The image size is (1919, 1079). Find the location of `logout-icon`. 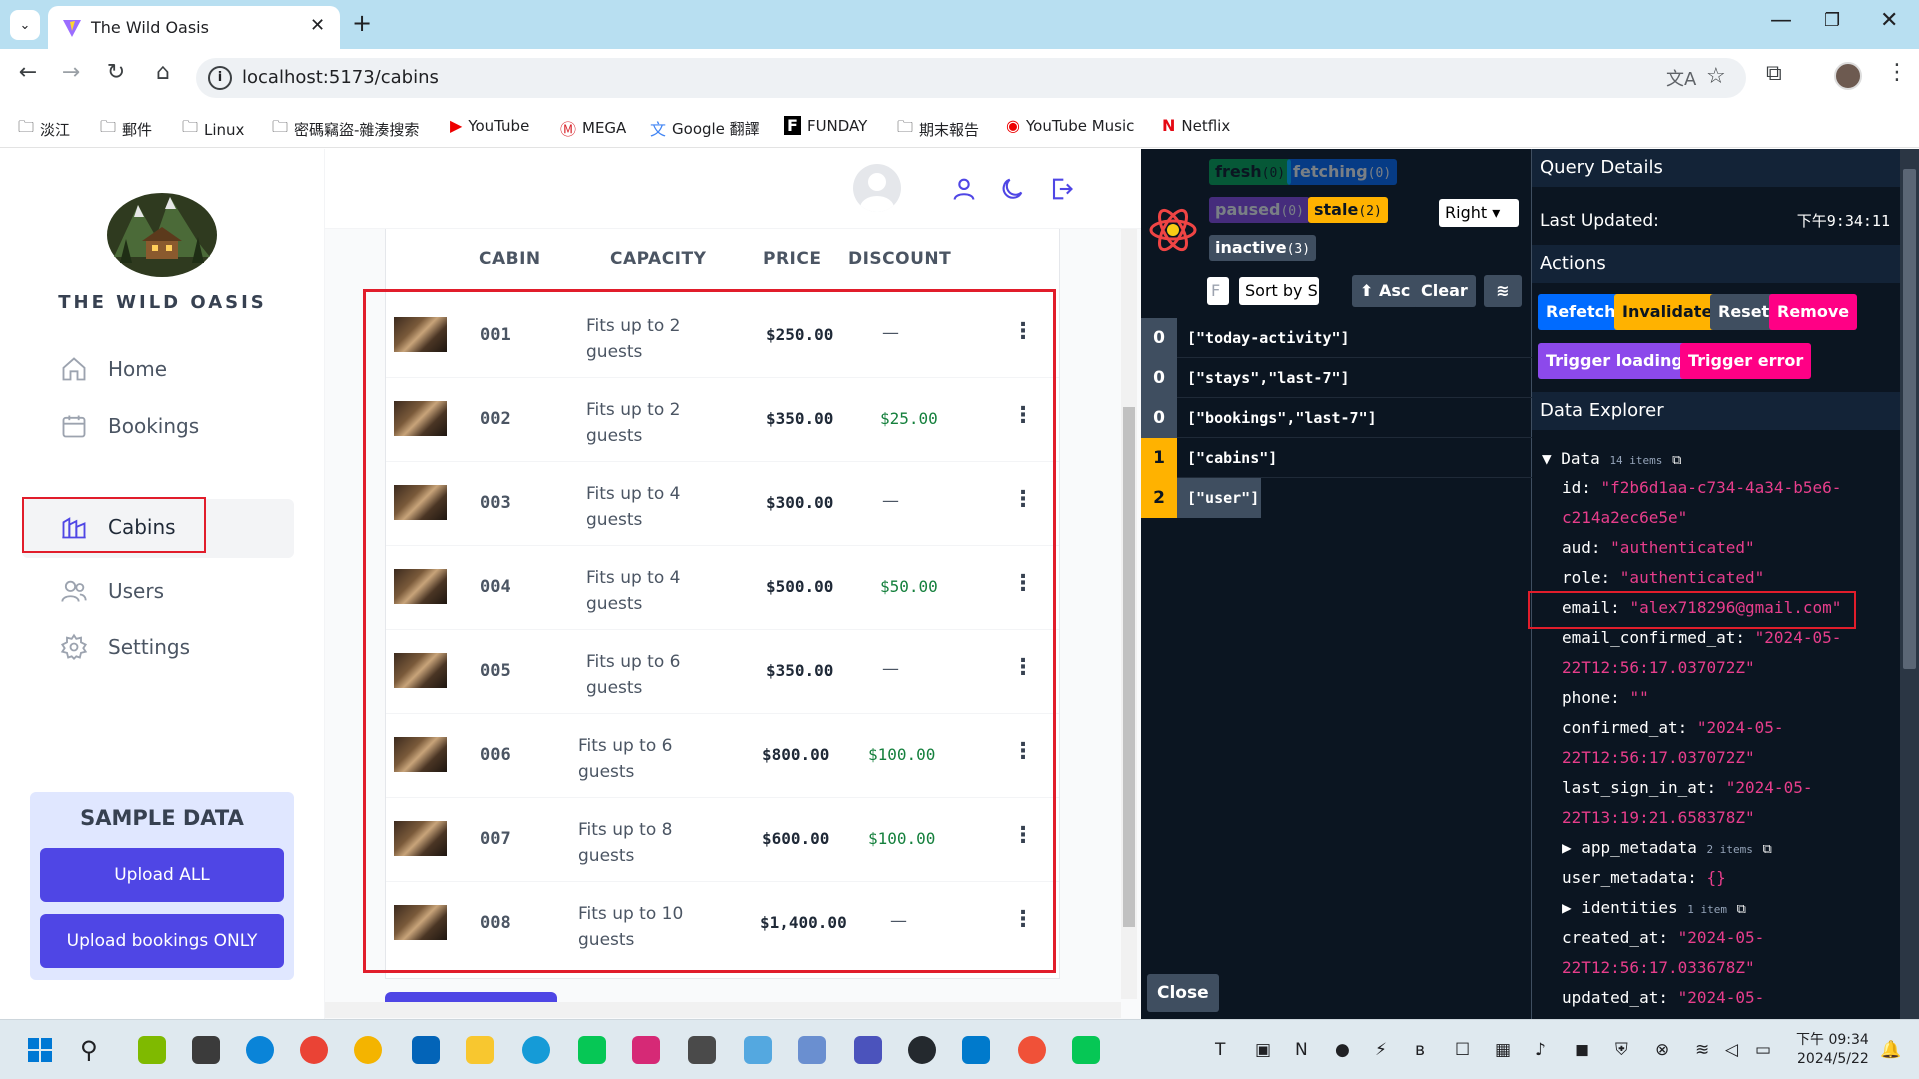

logout-icon is located at coordinates (1061, 189).